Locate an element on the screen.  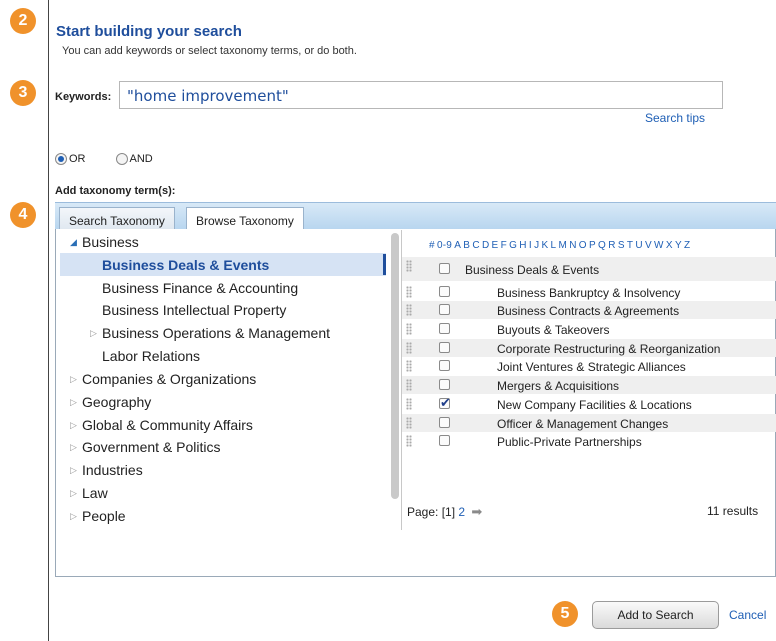
and-radio is located at coordinates (121, 159).